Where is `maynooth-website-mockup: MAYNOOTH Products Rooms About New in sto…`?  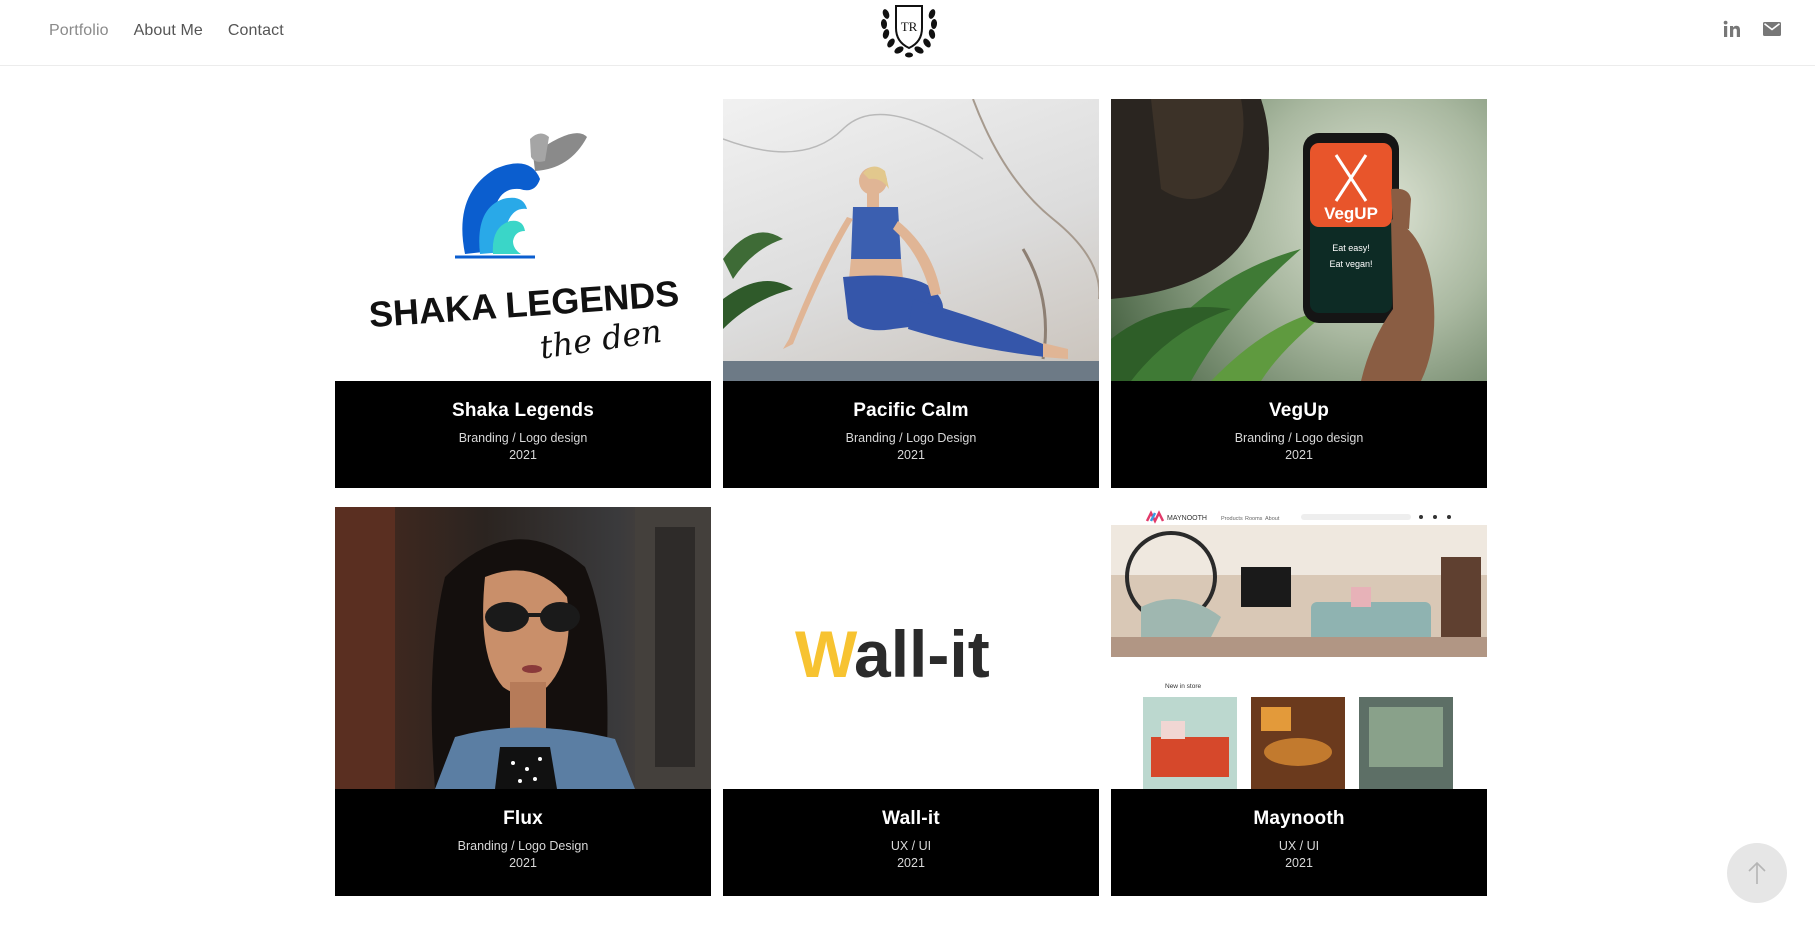 maynooth-website-mockup: MAYNOOTH Products Rooms About New in sto… is located at coordinates (1299, 649).